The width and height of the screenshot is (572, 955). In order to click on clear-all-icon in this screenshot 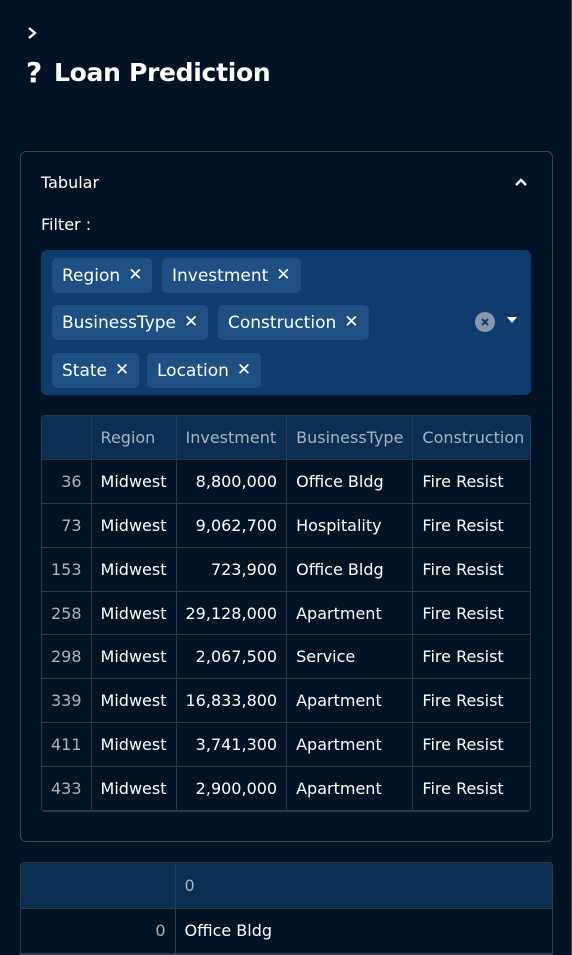, I will do `click(485, 322)`.